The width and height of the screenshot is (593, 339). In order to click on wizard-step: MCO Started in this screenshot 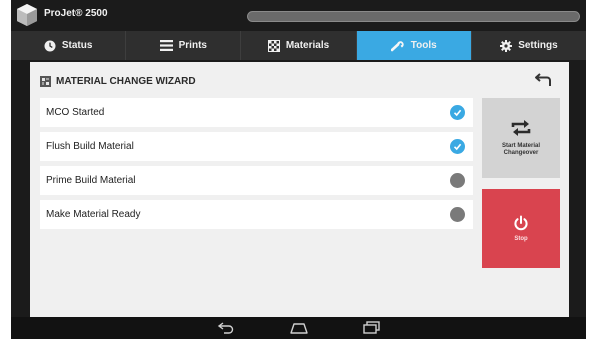, I will do `click(256, 112)`.